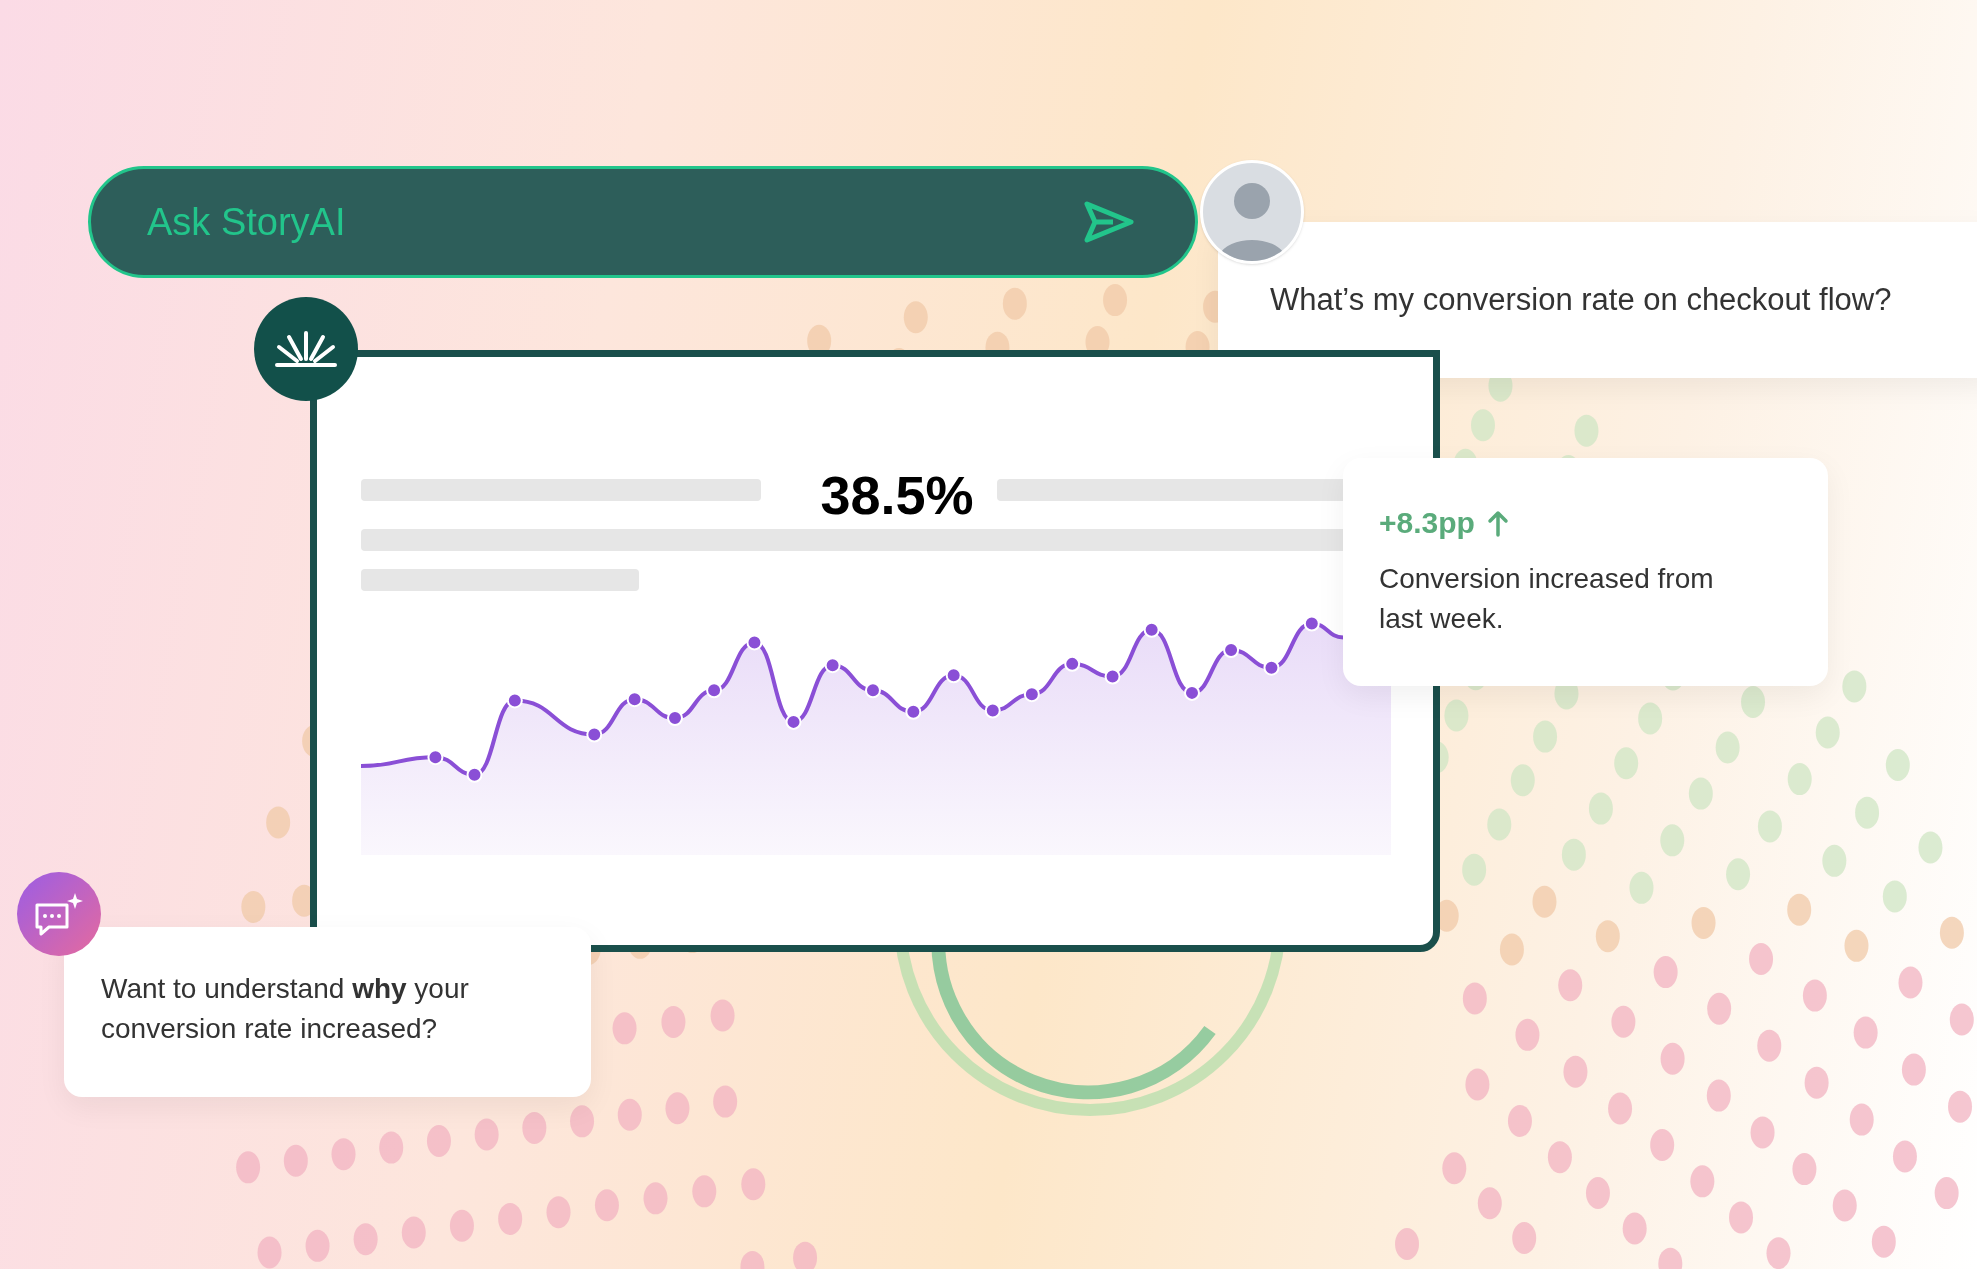 The height and width of the screenshot is (1269, 1977). What do you see at coordinates (306, 349) in the screenshot?
I see `sunburst-logo-icon` at bounding box center [306, 349].